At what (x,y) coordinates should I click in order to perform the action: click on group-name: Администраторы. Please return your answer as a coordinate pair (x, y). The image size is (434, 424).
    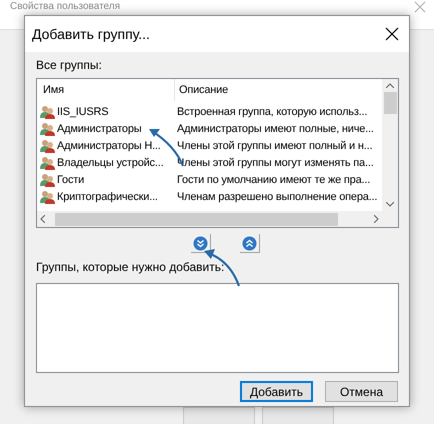
    Looking at the image, I should click on (107, 129).